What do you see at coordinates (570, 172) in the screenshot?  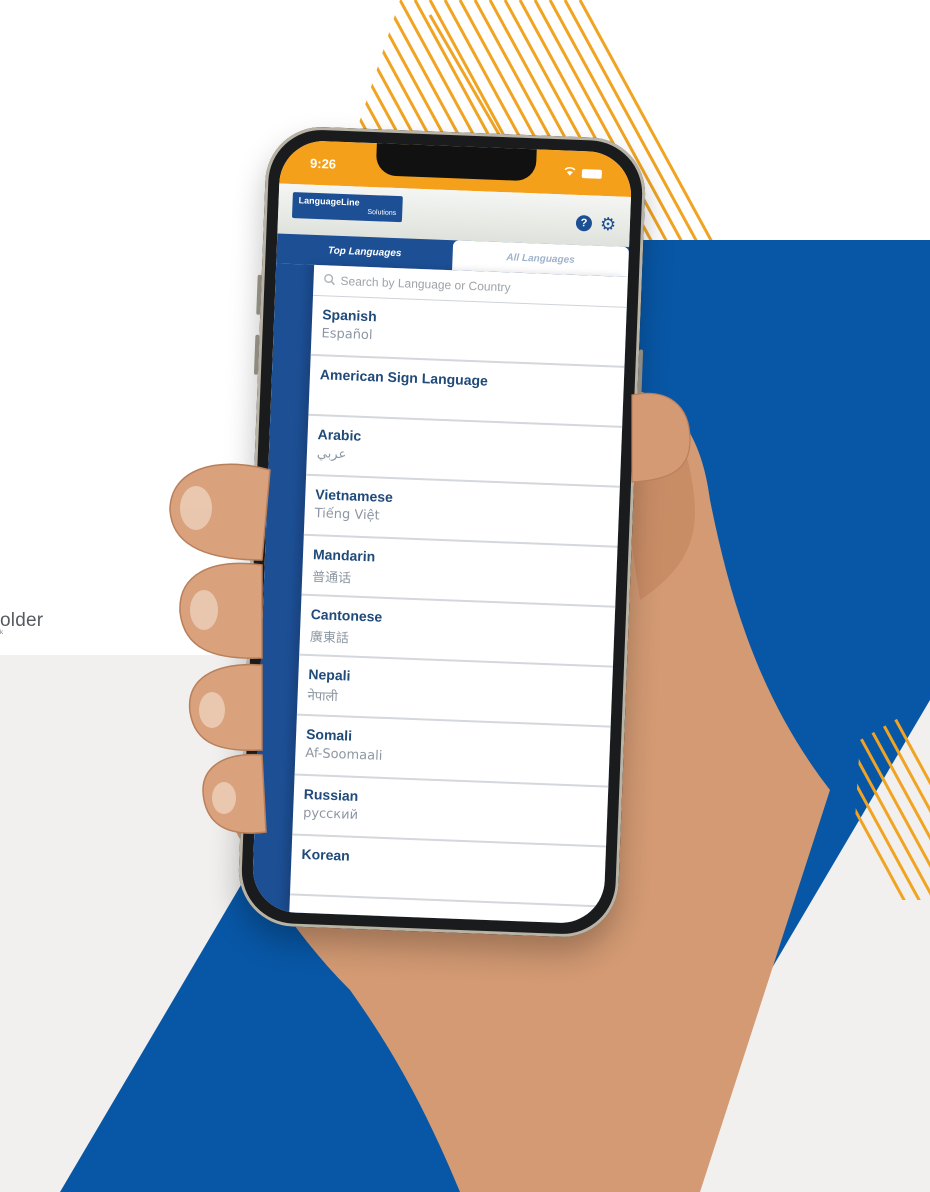 I see `wifi-icon` at bounding box center [570, 172].